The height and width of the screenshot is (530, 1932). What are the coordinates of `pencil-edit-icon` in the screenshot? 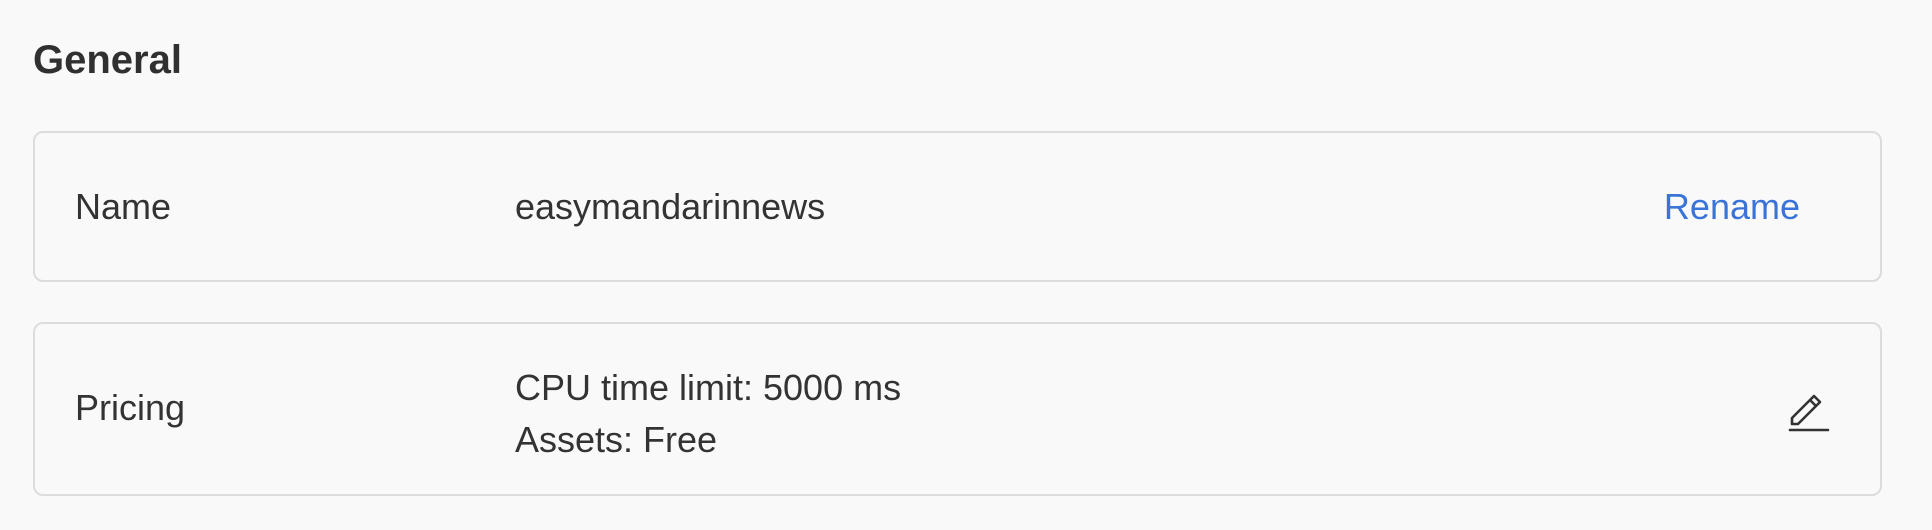 It's located at (1809, 413).